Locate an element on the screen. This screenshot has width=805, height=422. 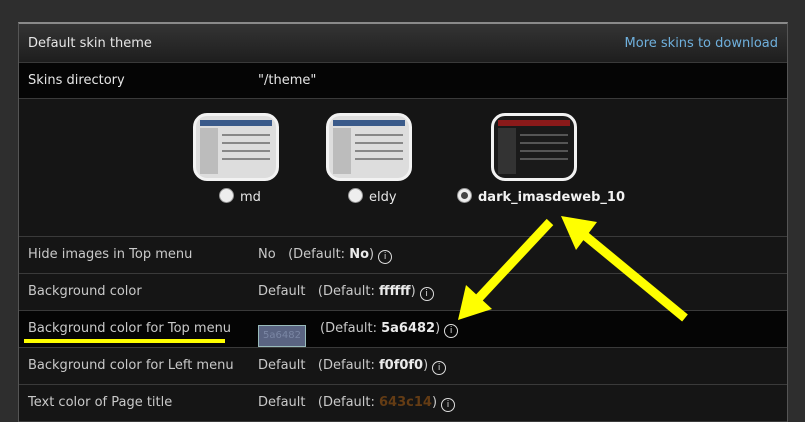
yellow-underline is located at coordinates (124, 341).